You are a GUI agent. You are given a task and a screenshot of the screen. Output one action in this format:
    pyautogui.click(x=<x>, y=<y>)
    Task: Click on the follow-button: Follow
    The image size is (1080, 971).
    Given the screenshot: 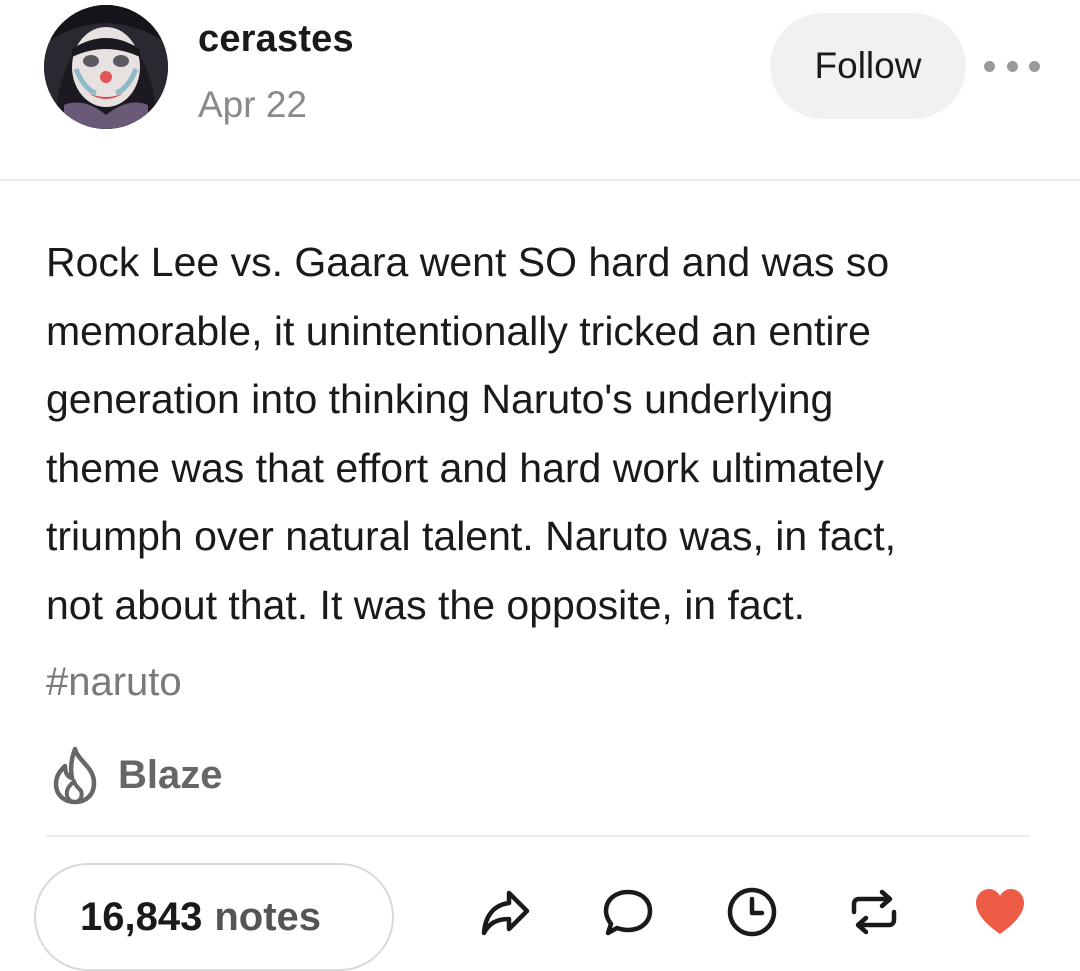 What is the action you would take?
    pyautogui.click(x=868, y=66)
    